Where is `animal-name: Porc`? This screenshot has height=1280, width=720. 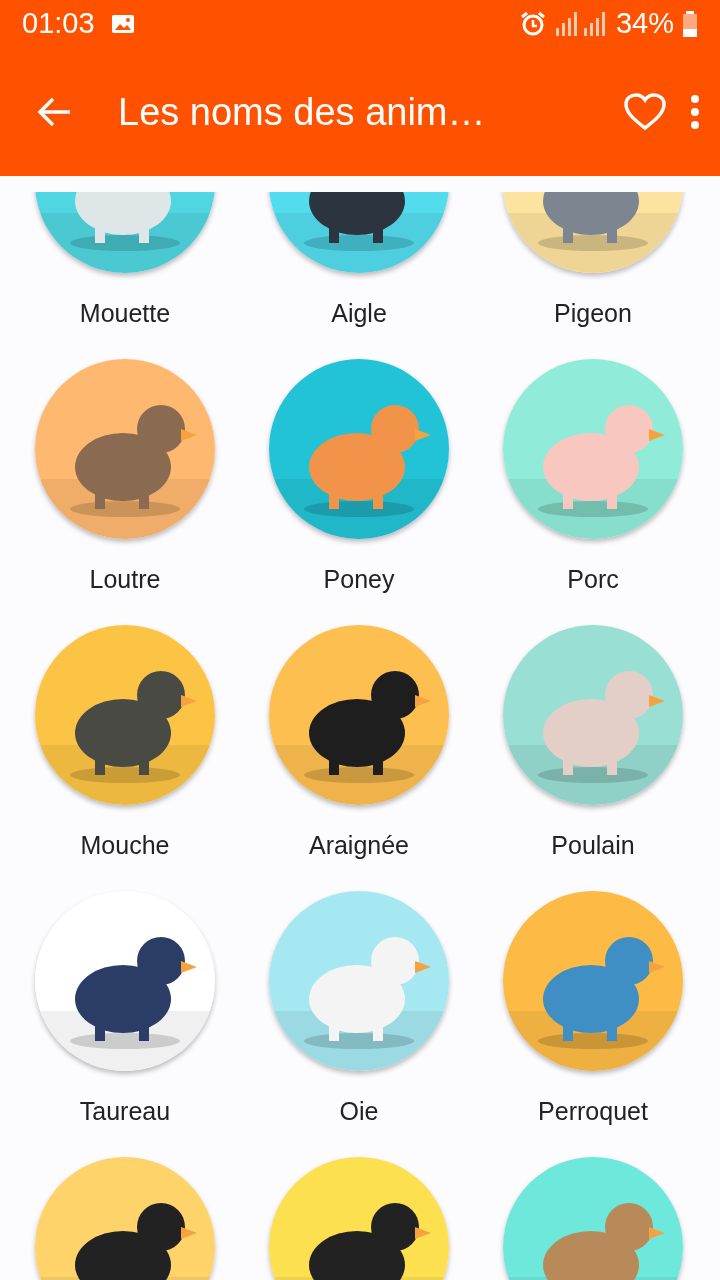 animal-name: Porc is located at coordinates (593, 579).